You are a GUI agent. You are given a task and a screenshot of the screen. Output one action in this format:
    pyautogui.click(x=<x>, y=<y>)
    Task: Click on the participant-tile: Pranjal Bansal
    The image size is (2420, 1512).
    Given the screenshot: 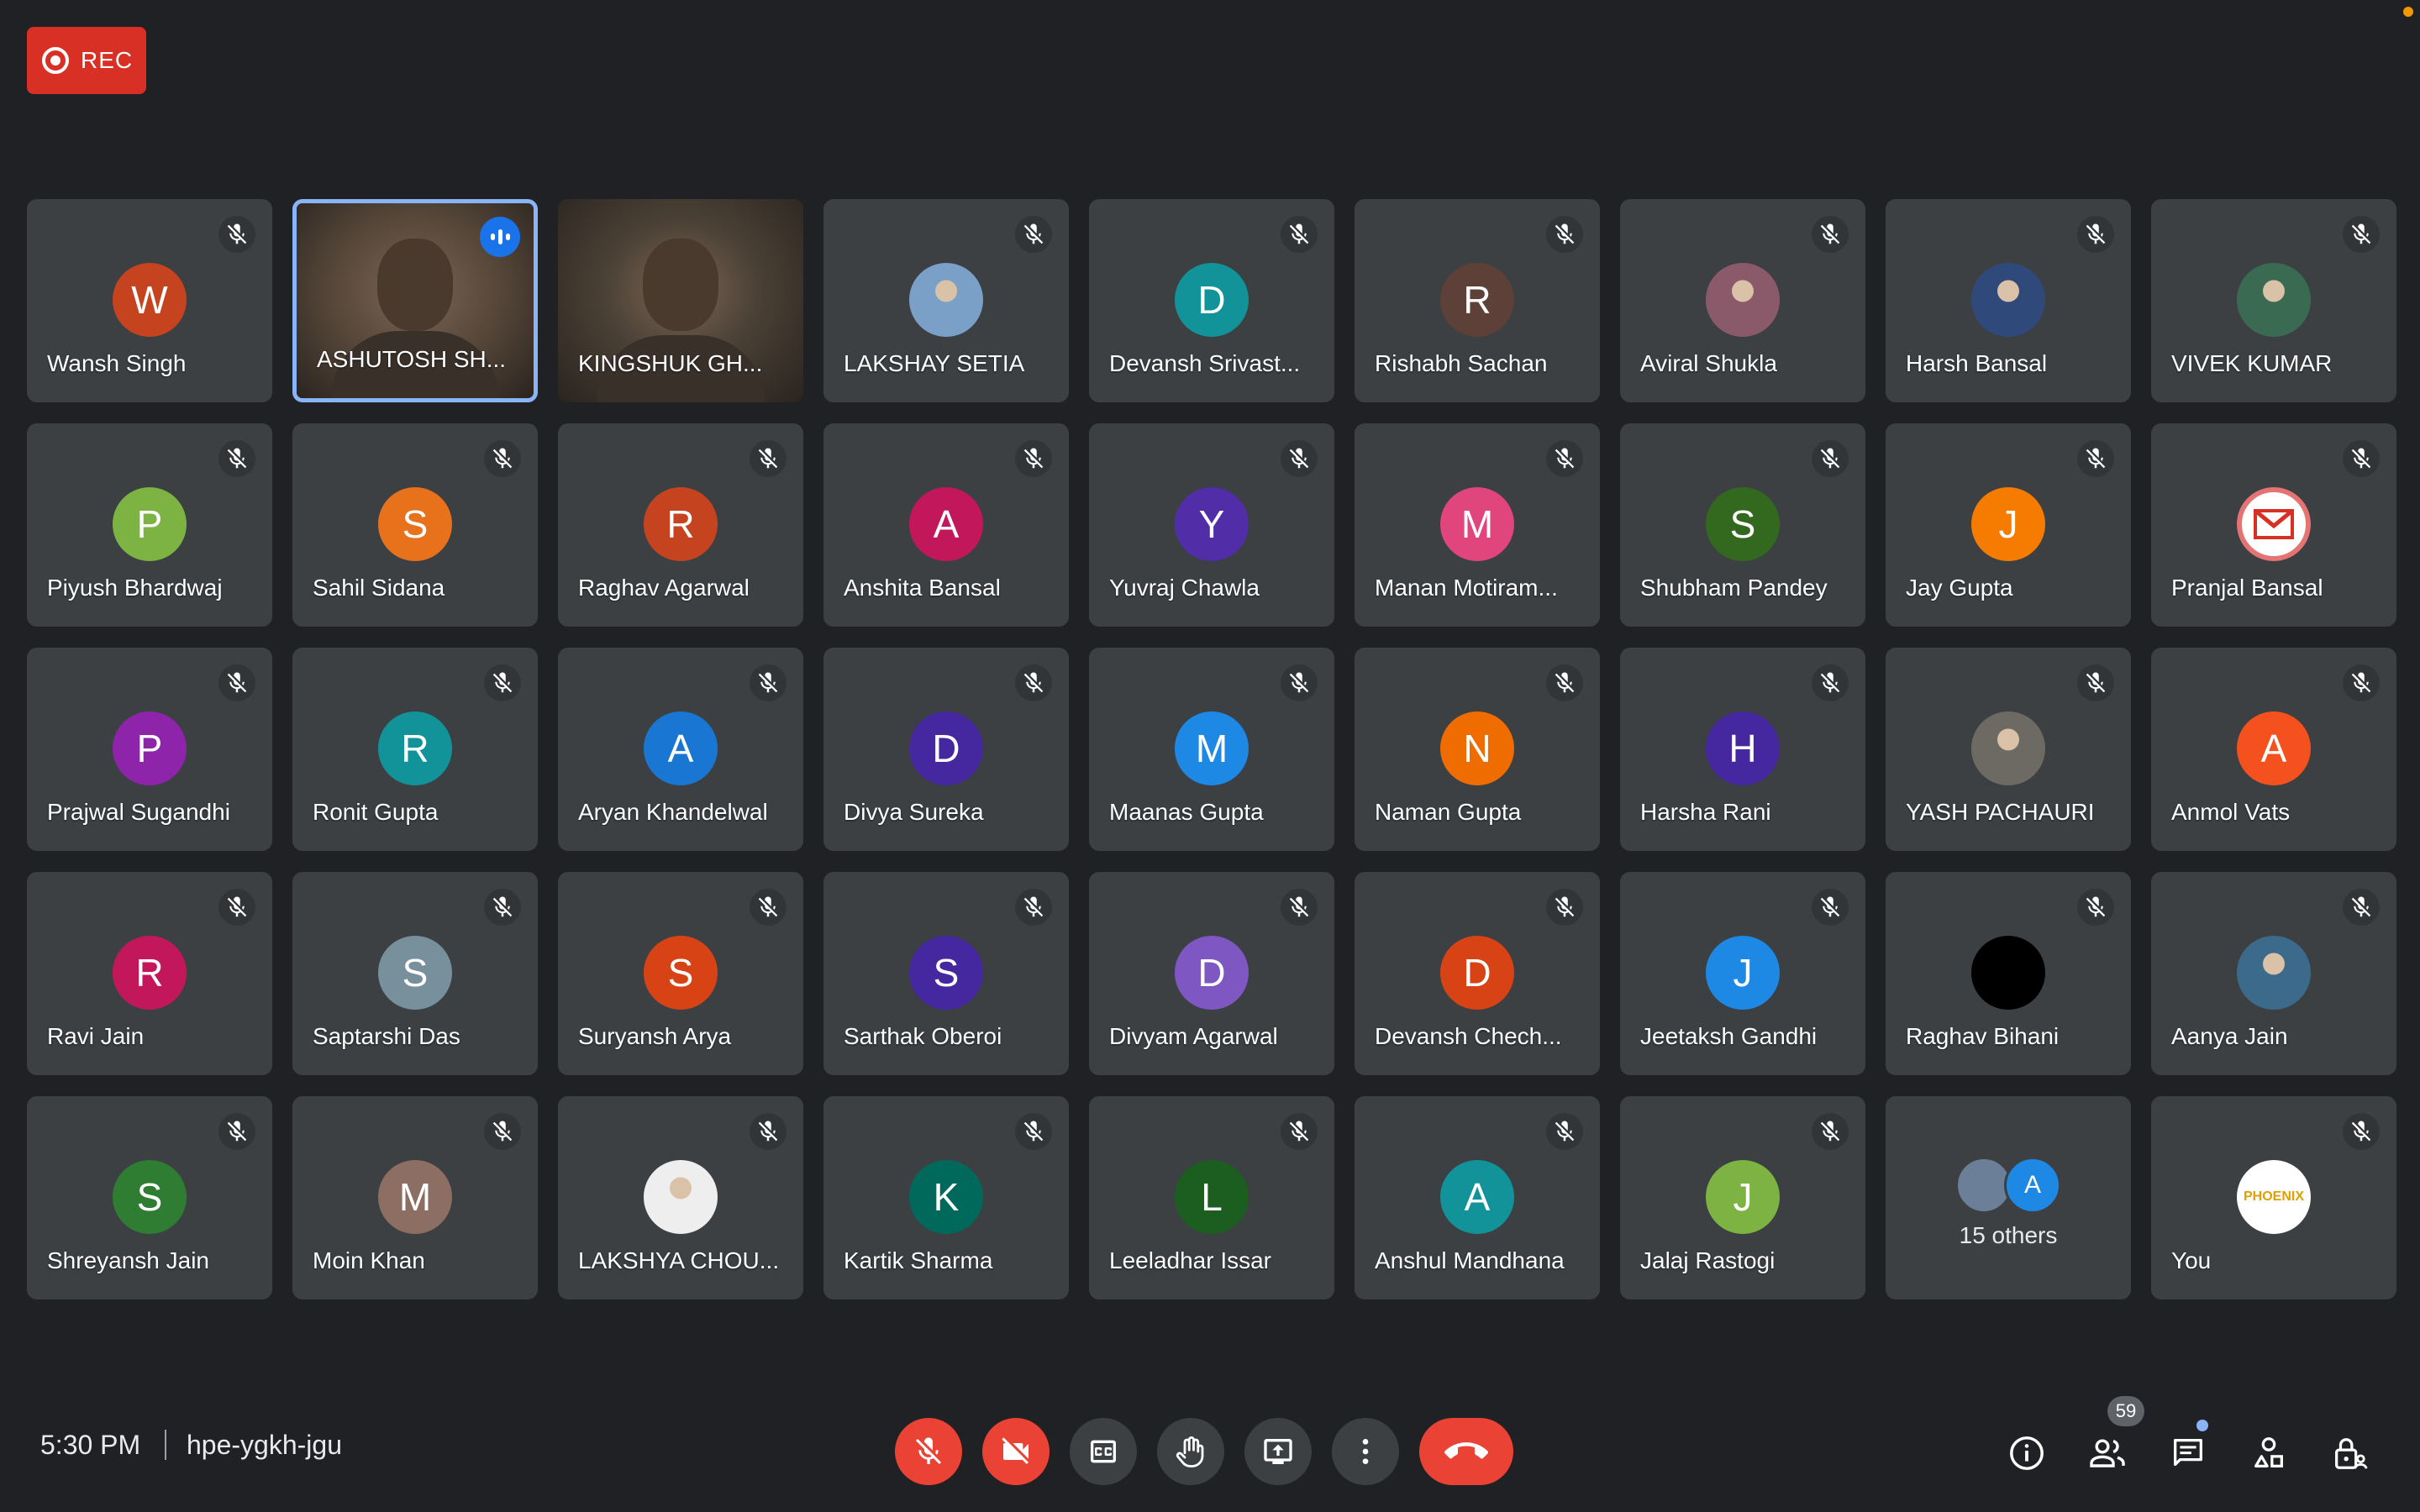 What is the action you would take?
    pyautogui.click(x=2273, y=525)
    